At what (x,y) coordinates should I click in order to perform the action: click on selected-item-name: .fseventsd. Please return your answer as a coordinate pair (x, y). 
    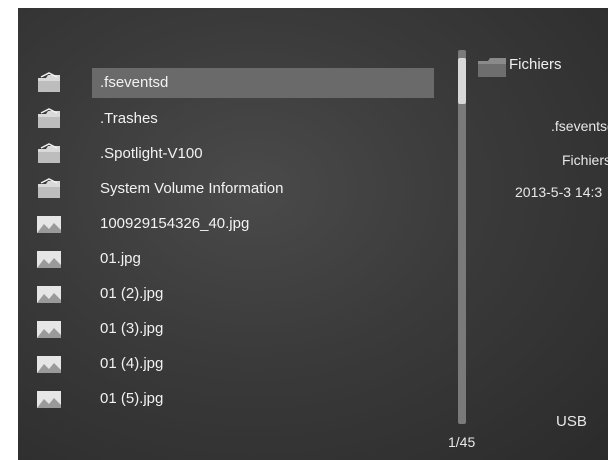
    Looking at the image, I should click on (579, 126).